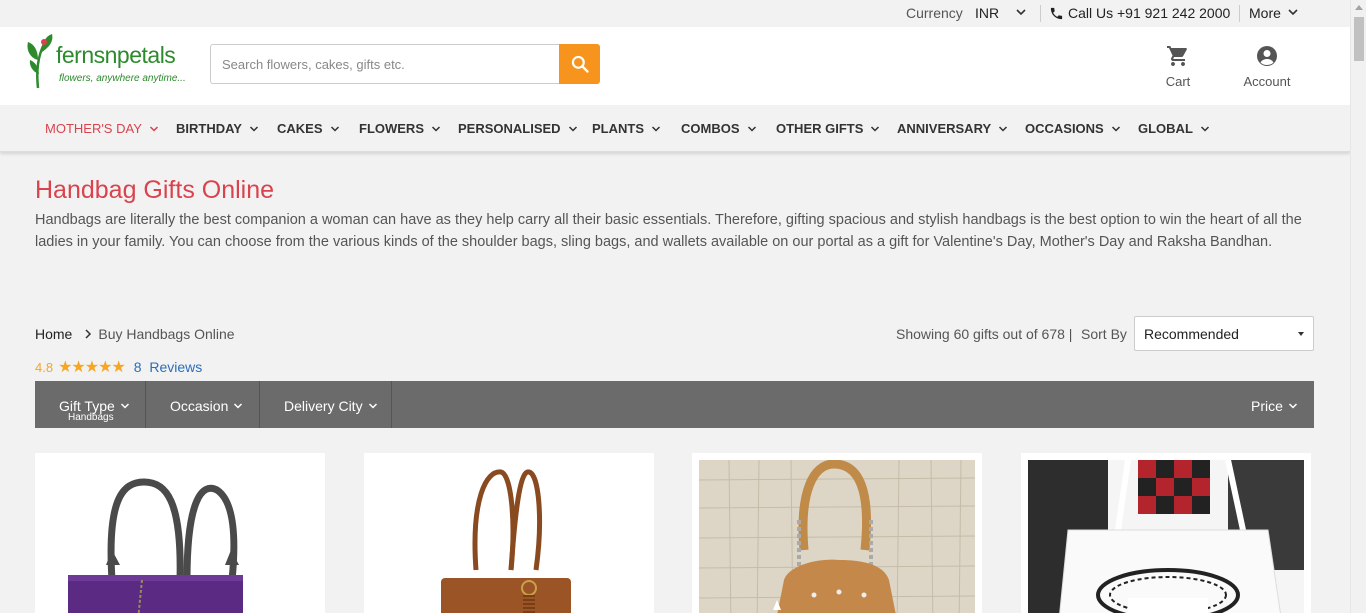 Image resolution: width=1366 pixels, height=613 pixels. Describe the element at coordinates (391, 128) in the screenshot. I see `nav-label: FLOWERS` at that location.